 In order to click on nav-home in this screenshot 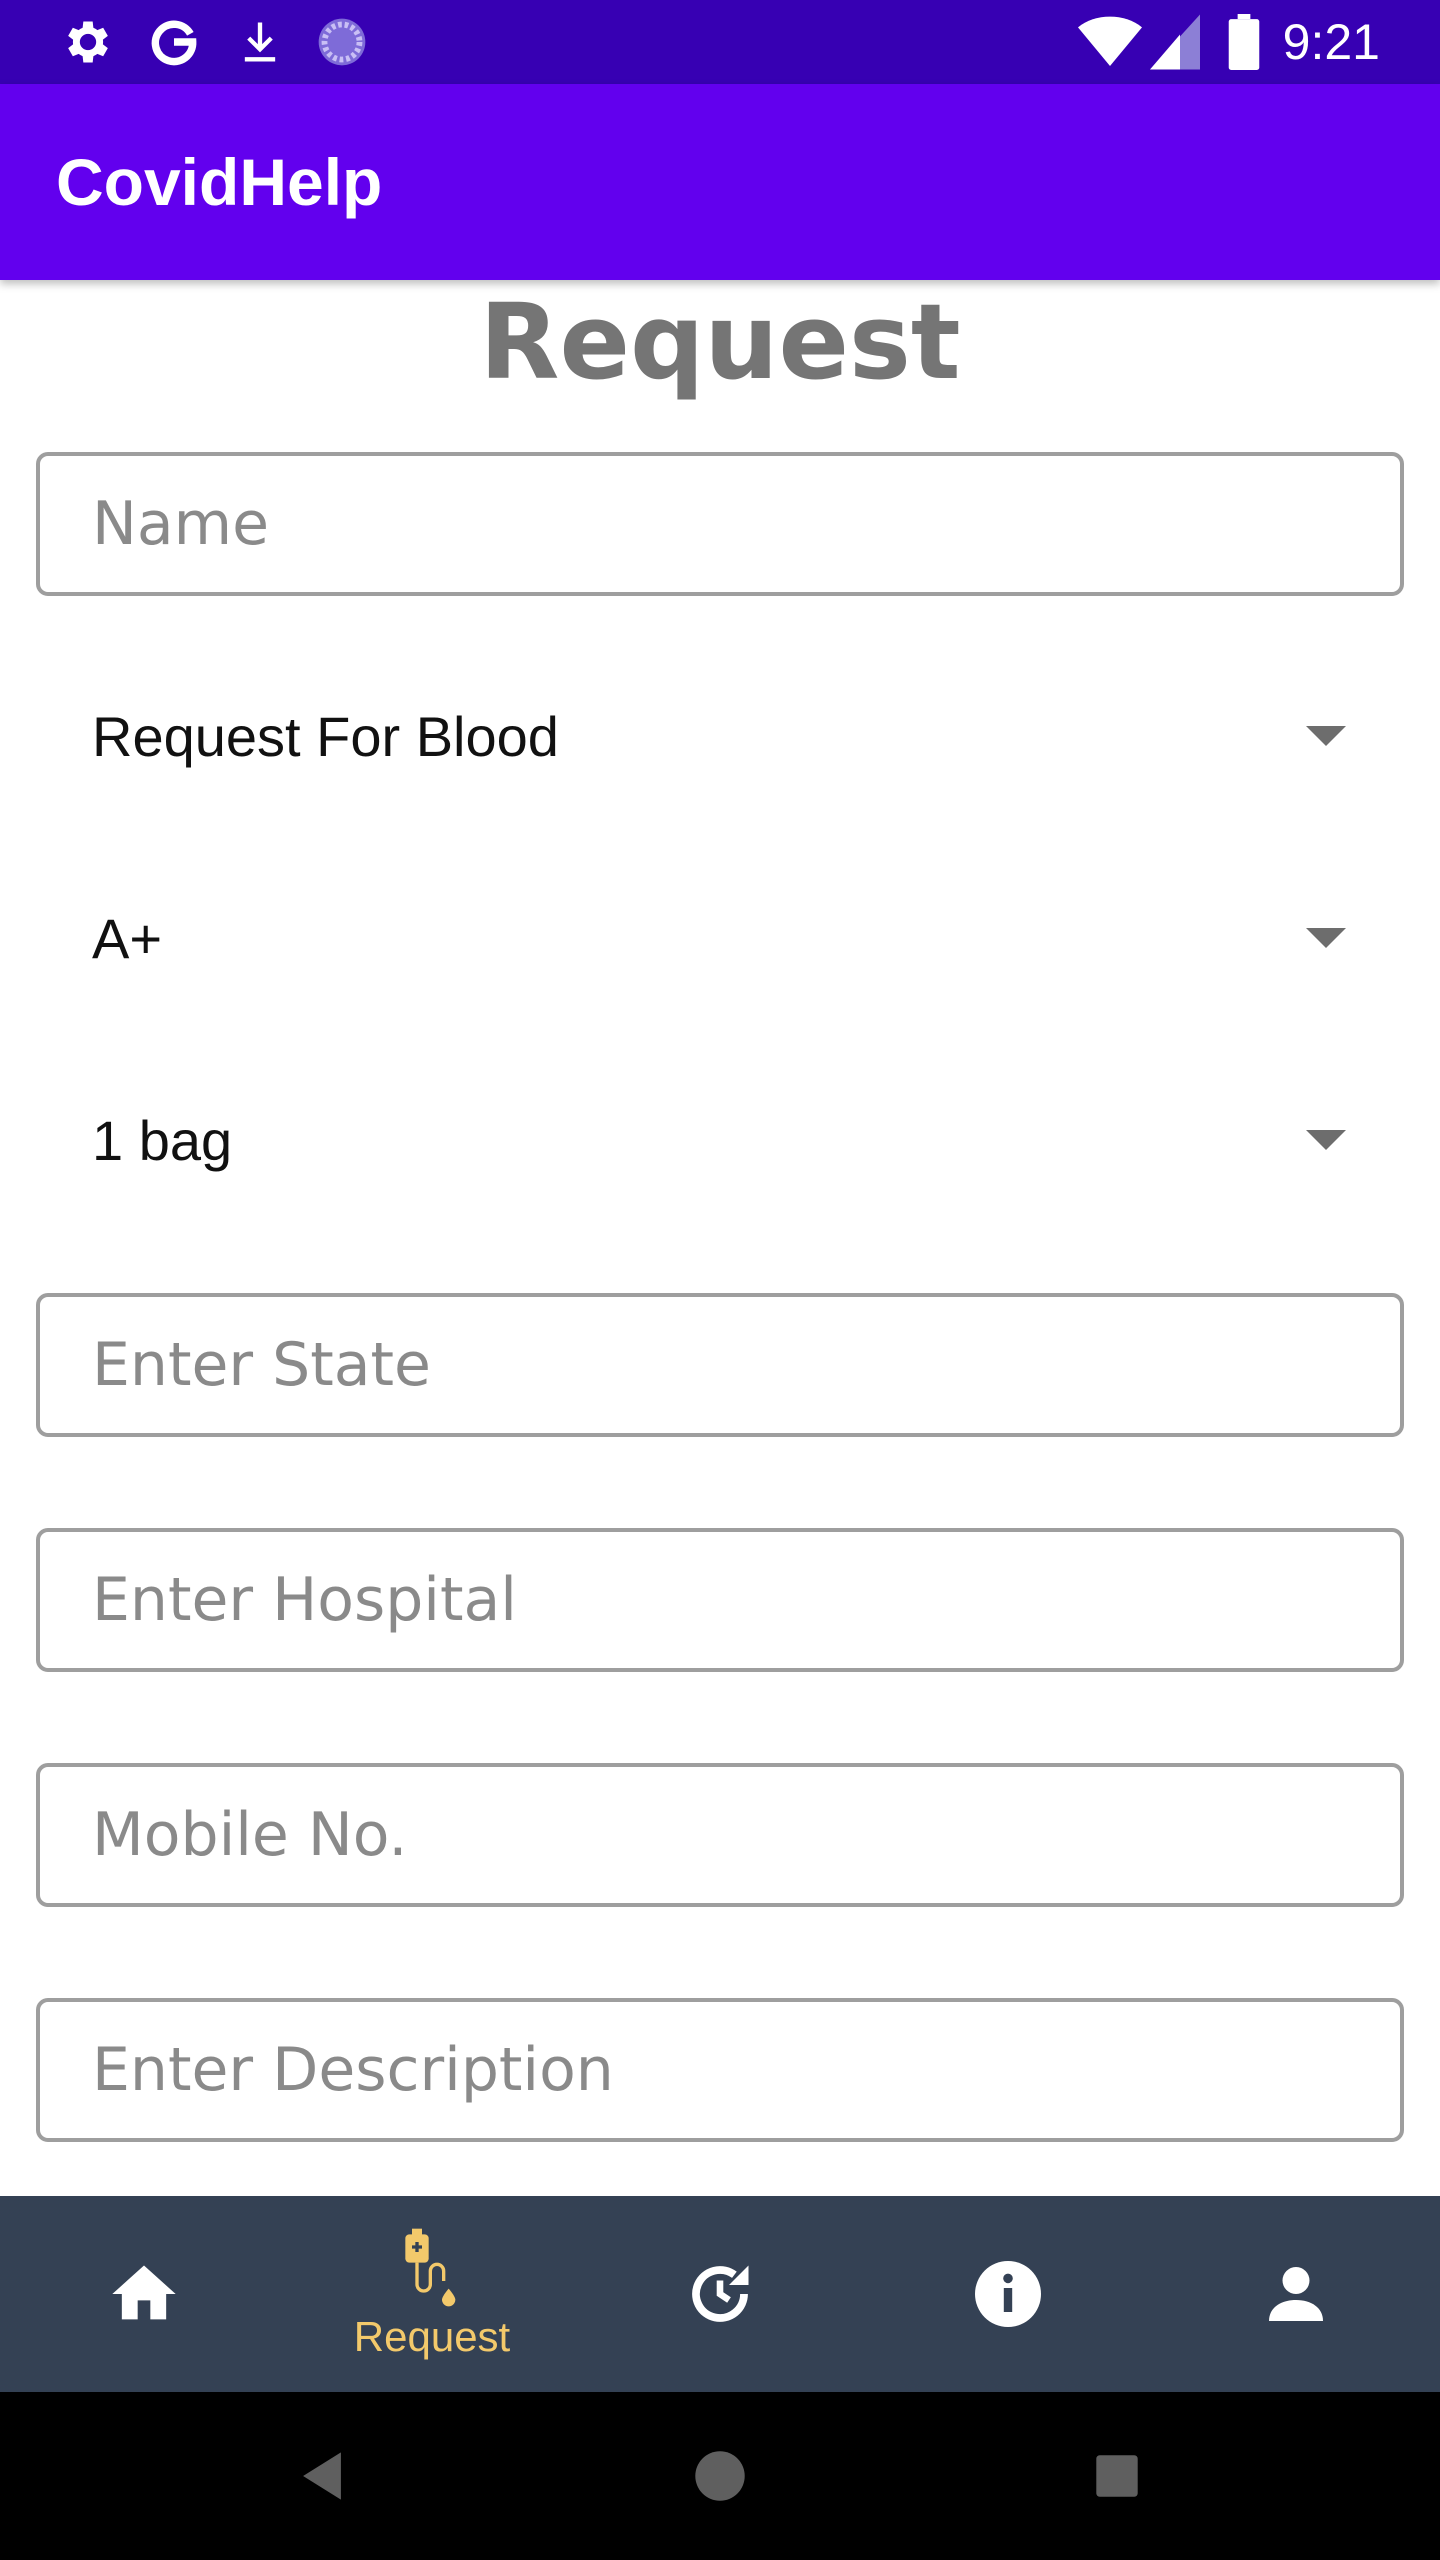, I will do `click(144, 2294)`.